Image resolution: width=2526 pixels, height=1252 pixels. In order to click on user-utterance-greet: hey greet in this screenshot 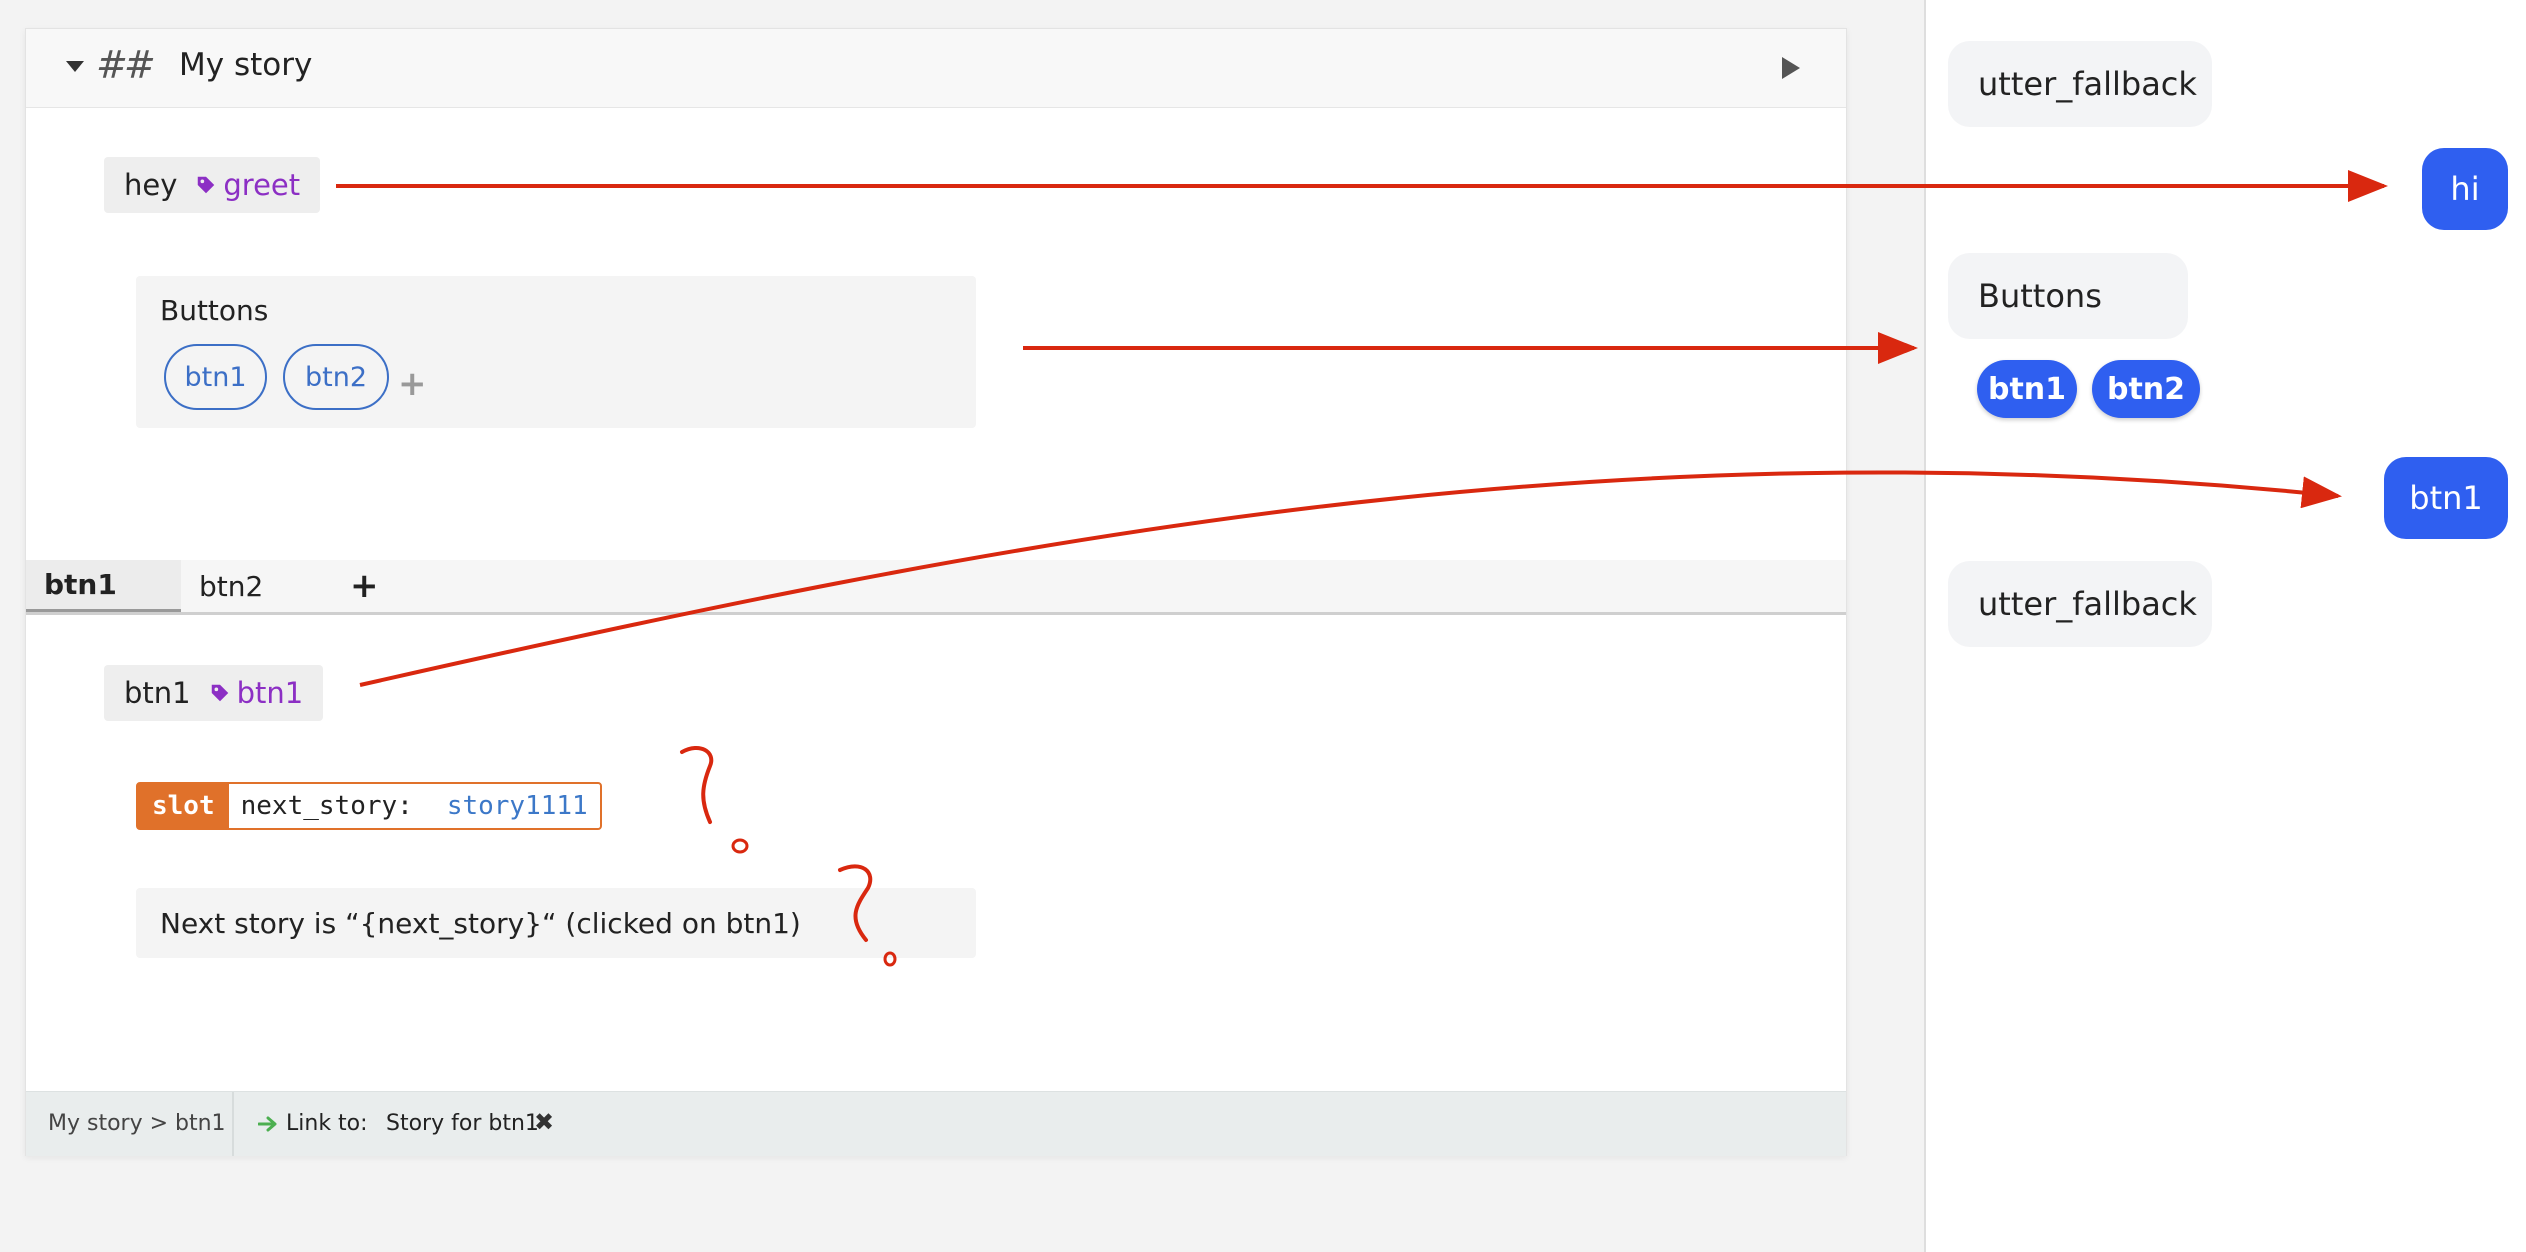, I will do `click(212, 185)`.